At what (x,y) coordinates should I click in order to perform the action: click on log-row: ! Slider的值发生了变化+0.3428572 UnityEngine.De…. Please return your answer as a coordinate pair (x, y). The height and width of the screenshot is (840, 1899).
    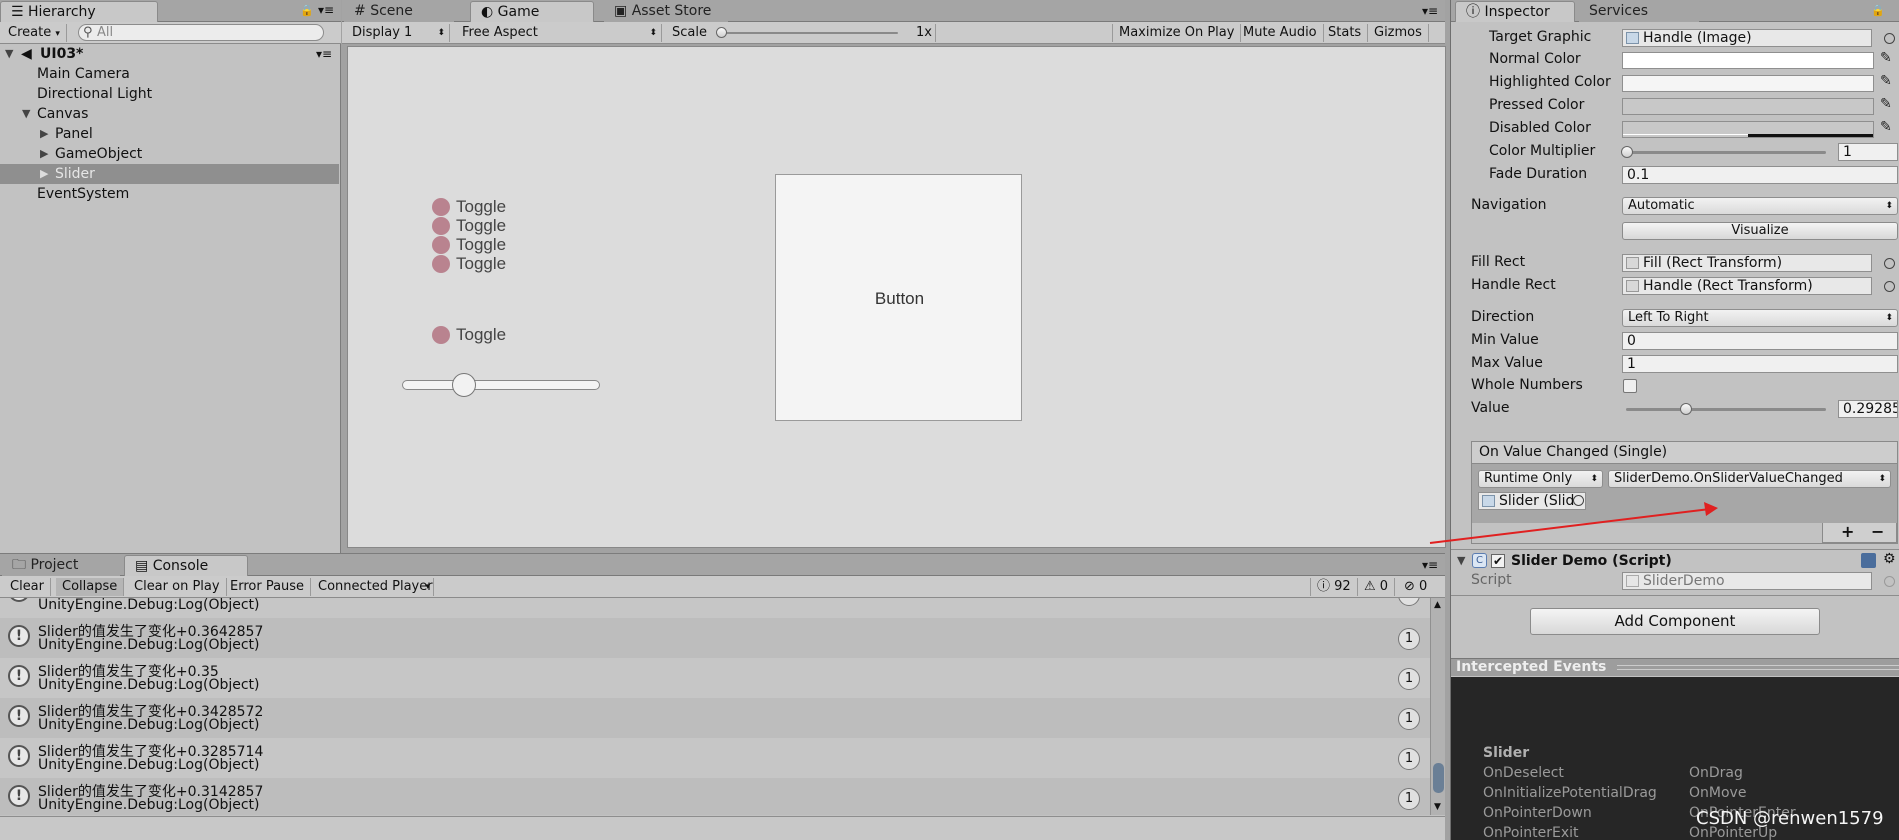
    Looking at the image, I should click on (715, 718).